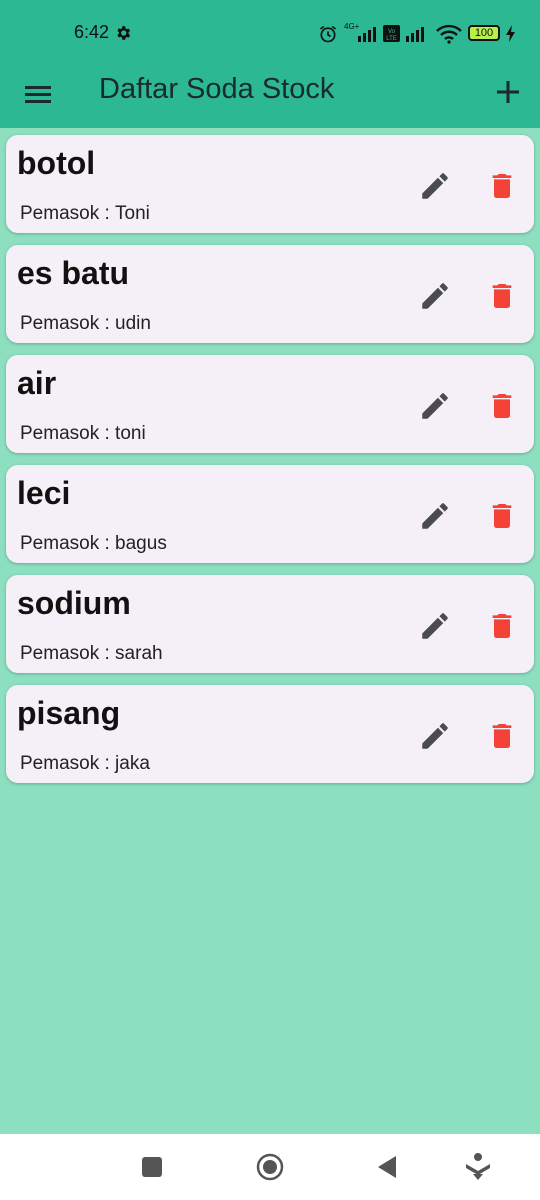  Describe the element at coordinates (73, 273) in the screenshot. I see `item-name: es batu` at that location.